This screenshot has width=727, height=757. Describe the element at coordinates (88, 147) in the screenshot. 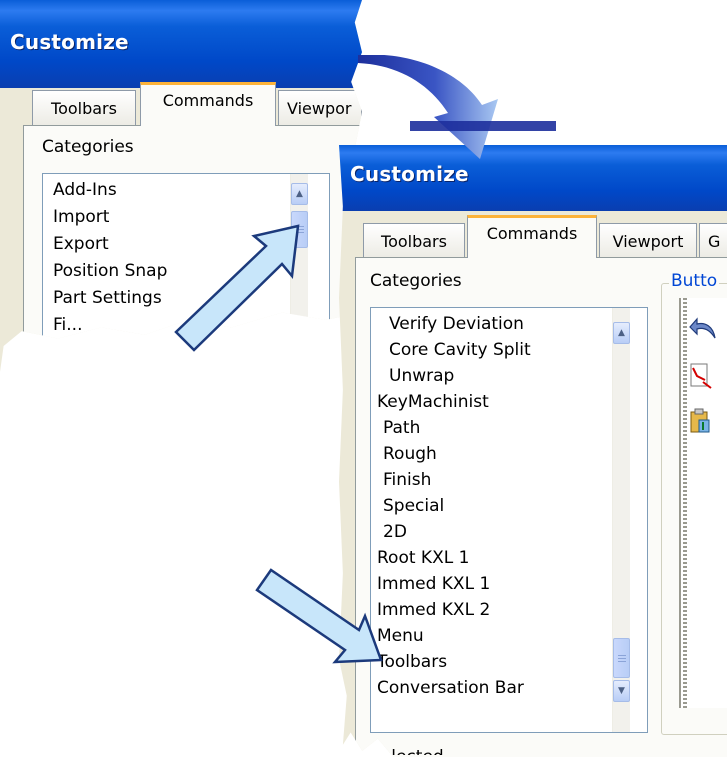

I see `back-categories-label: Categories` at that location.